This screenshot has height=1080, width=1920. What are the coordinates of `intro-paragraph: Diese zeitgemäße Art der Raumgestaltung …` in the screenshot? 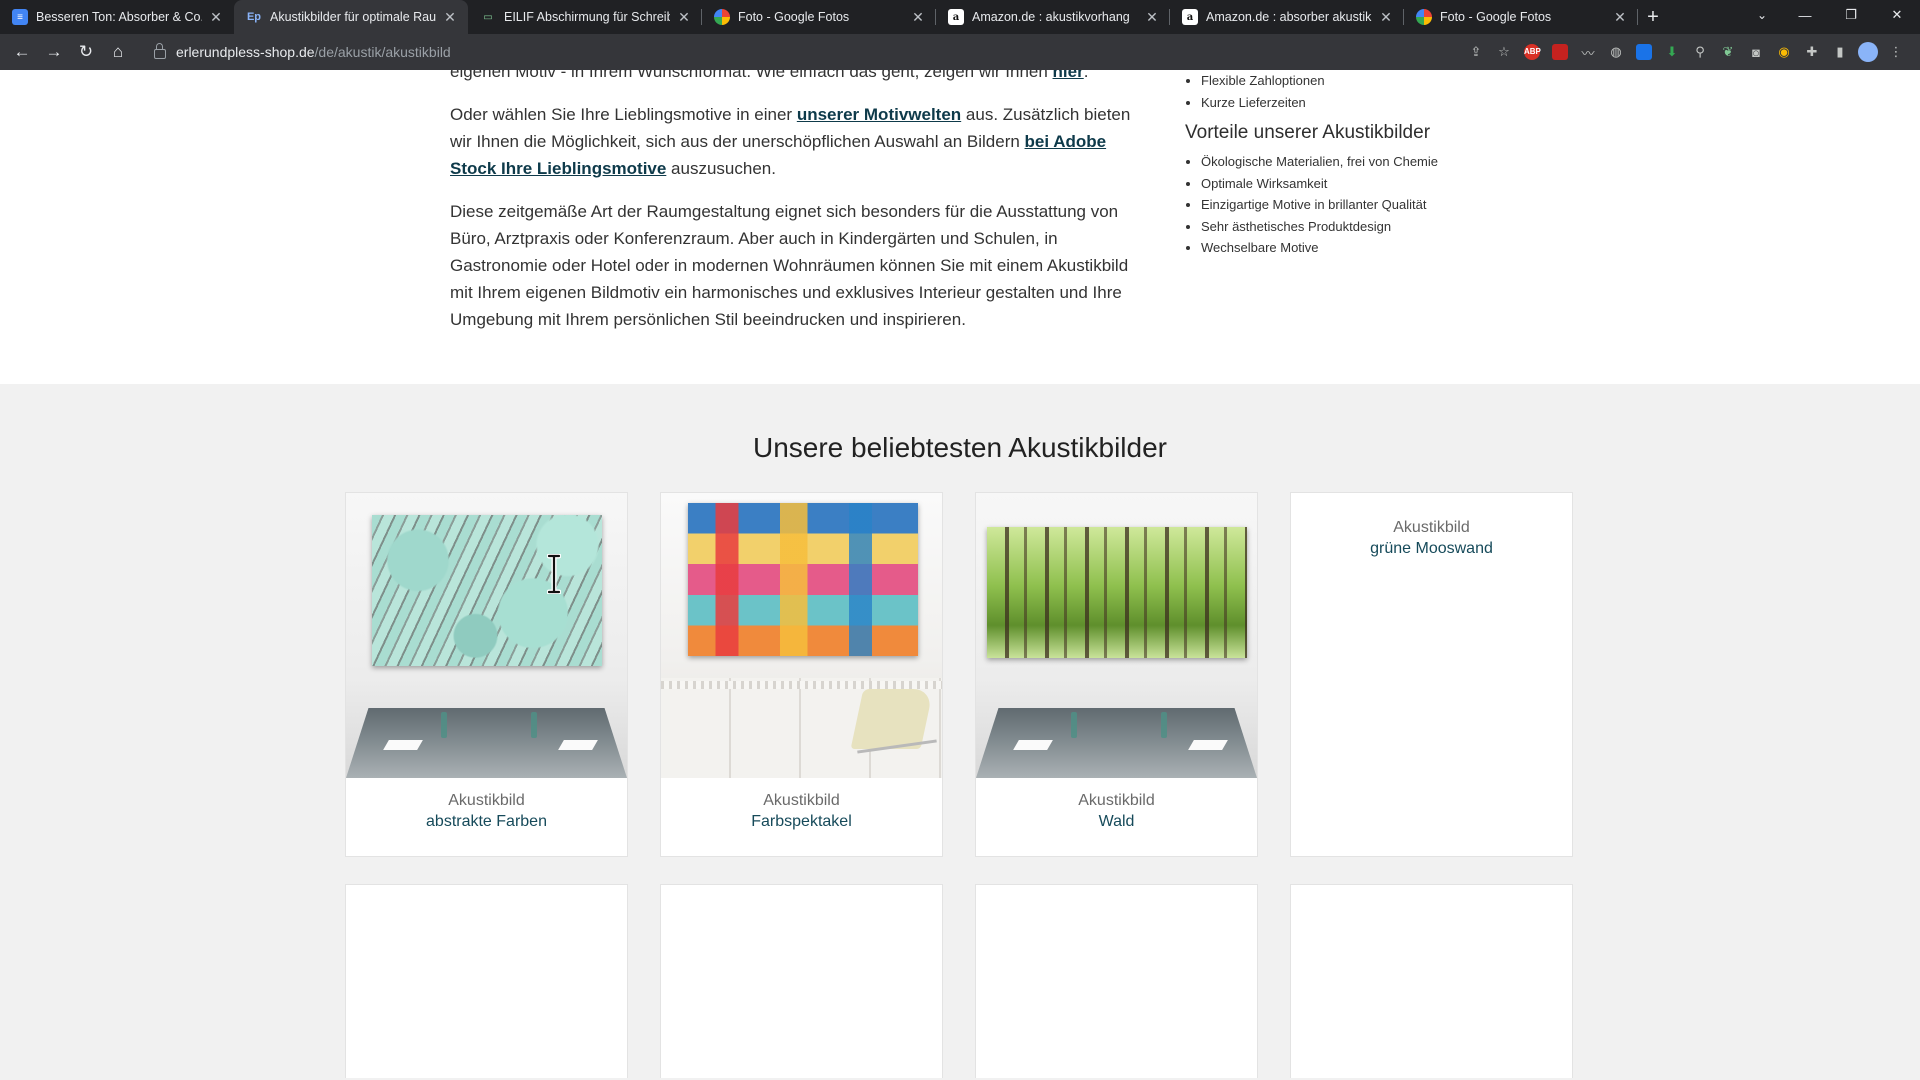 It's located at (789, 265).